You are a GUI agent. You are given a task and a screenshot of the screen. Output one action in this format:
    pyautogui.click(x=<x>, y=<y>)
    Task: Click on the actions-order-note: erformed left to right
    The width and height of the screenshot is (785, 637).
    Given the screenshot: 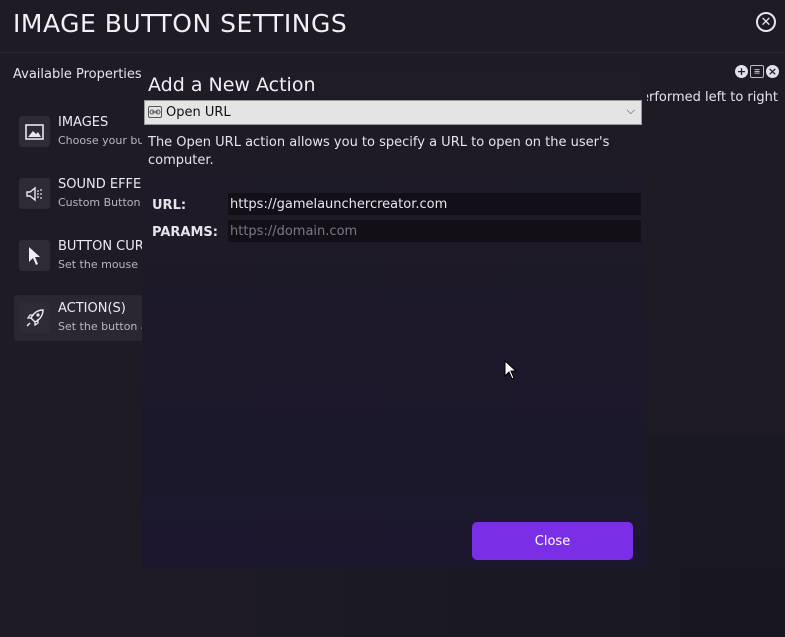 What is the action you would take?
    pyautogui.click(x=709, y=97)
    